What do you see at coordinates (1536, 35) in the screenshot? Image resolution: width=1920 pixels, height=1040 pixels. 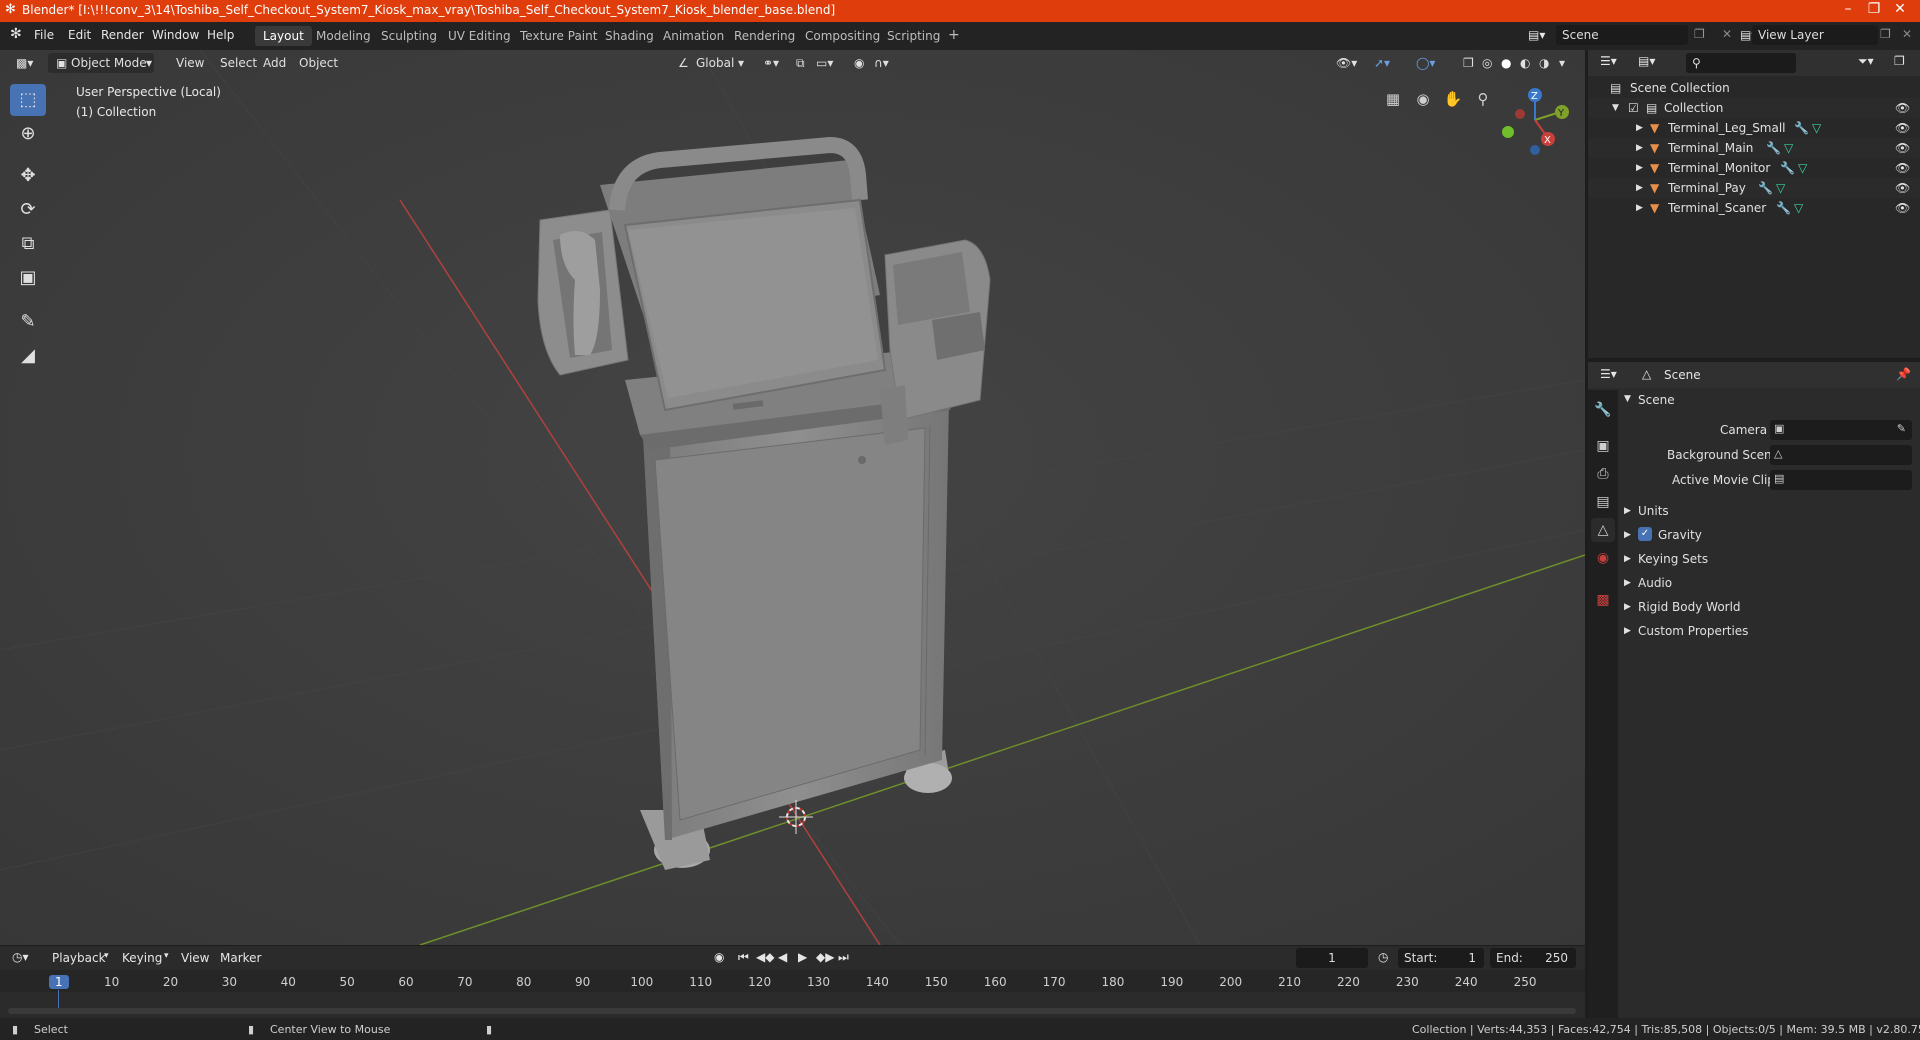 I see `scene-selector-icon: ▤▾` at bounding box center [1536, 35].